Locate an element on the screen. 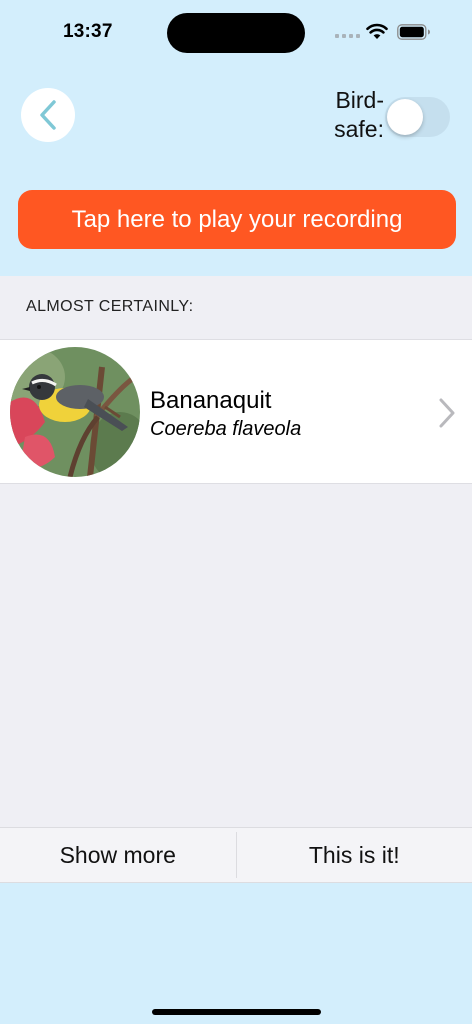  birdsafe-label: Bird-safe: is located at coordinates (359, 114).